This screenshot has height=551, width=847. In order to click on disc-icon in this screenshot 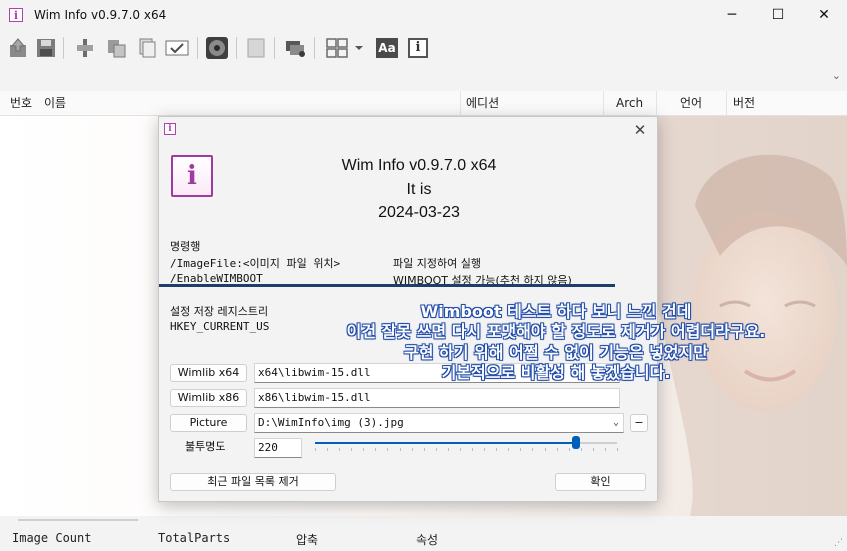, I will do `click(217, 48)`.